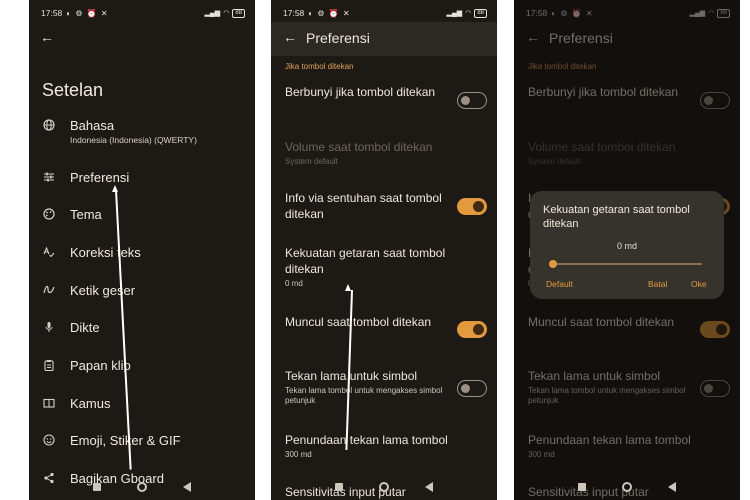 This screenshot has height=500, width=750. What do you see at coordinates (49, 291) in the screenshot?
I see `gesture-icon` at bounding box center [49, 291].